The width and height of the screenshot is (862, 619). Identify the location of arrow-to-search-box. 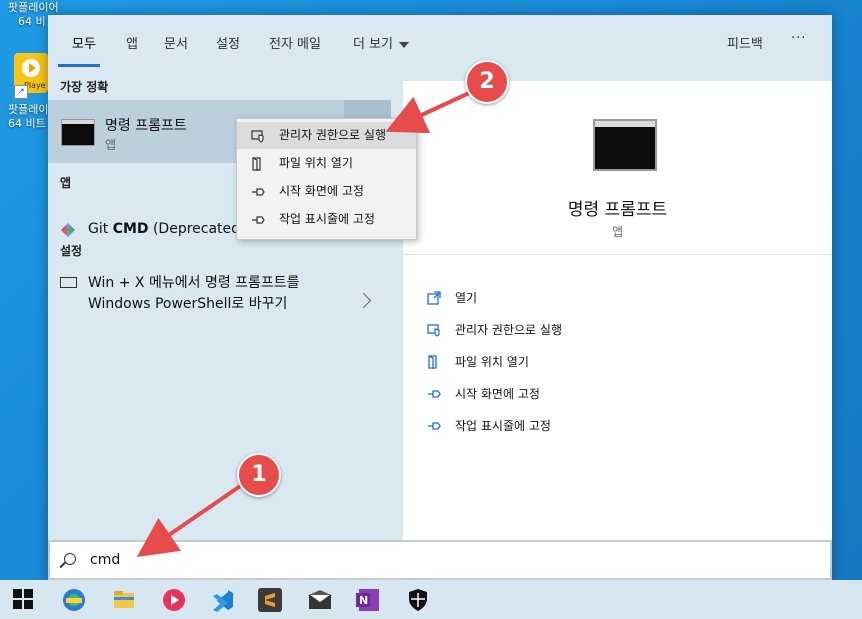
(195, 517).